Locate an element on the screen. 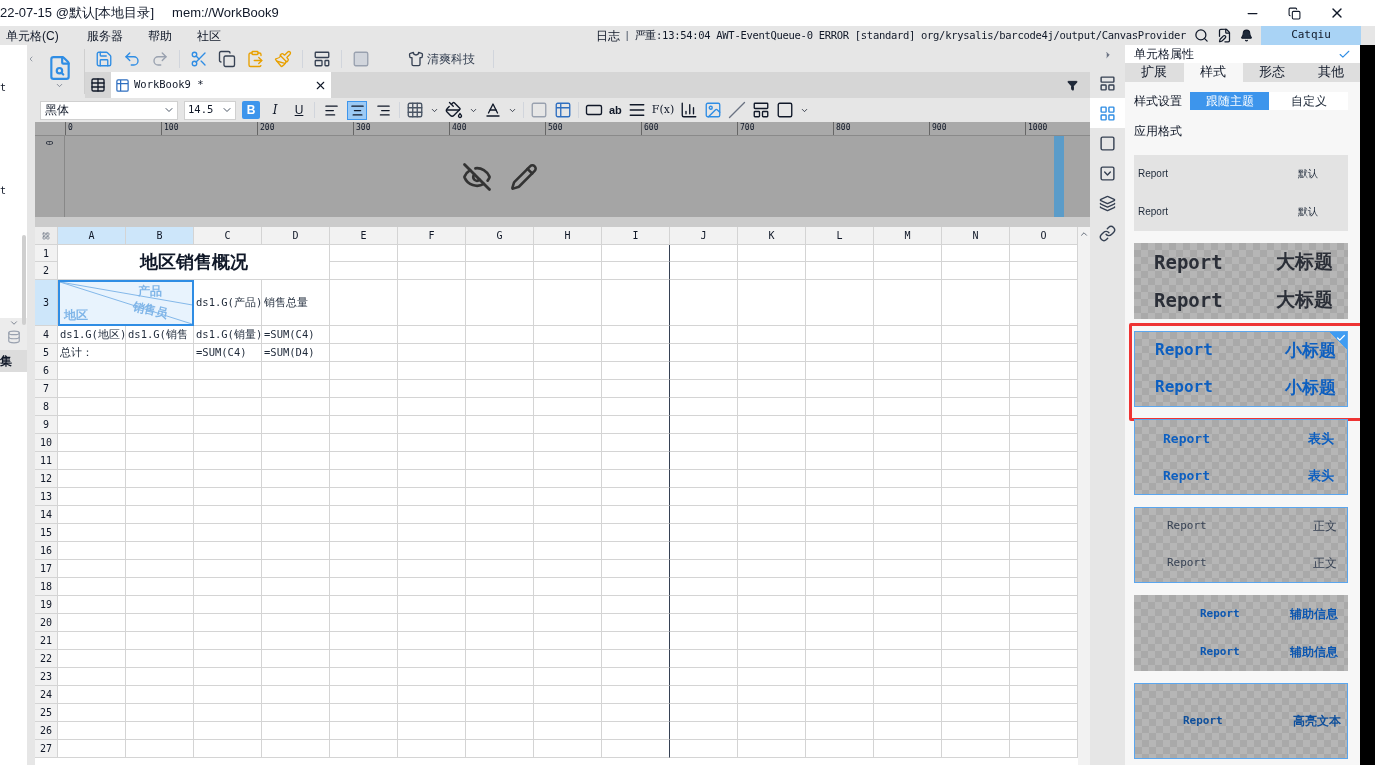 This screenshot has height=765, width=1375. row-header: 3 is located at coordinates (46, 303).